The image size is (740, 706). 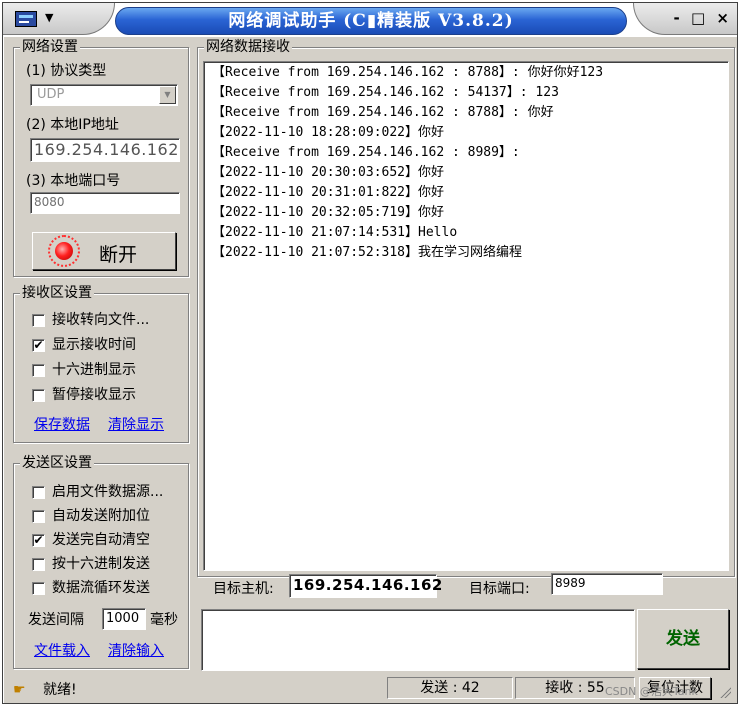 What do you see at coordinates (243, 589) in the screenshot?
I see `target-host-label: 目标主机:` at bounding box center [243, 589].